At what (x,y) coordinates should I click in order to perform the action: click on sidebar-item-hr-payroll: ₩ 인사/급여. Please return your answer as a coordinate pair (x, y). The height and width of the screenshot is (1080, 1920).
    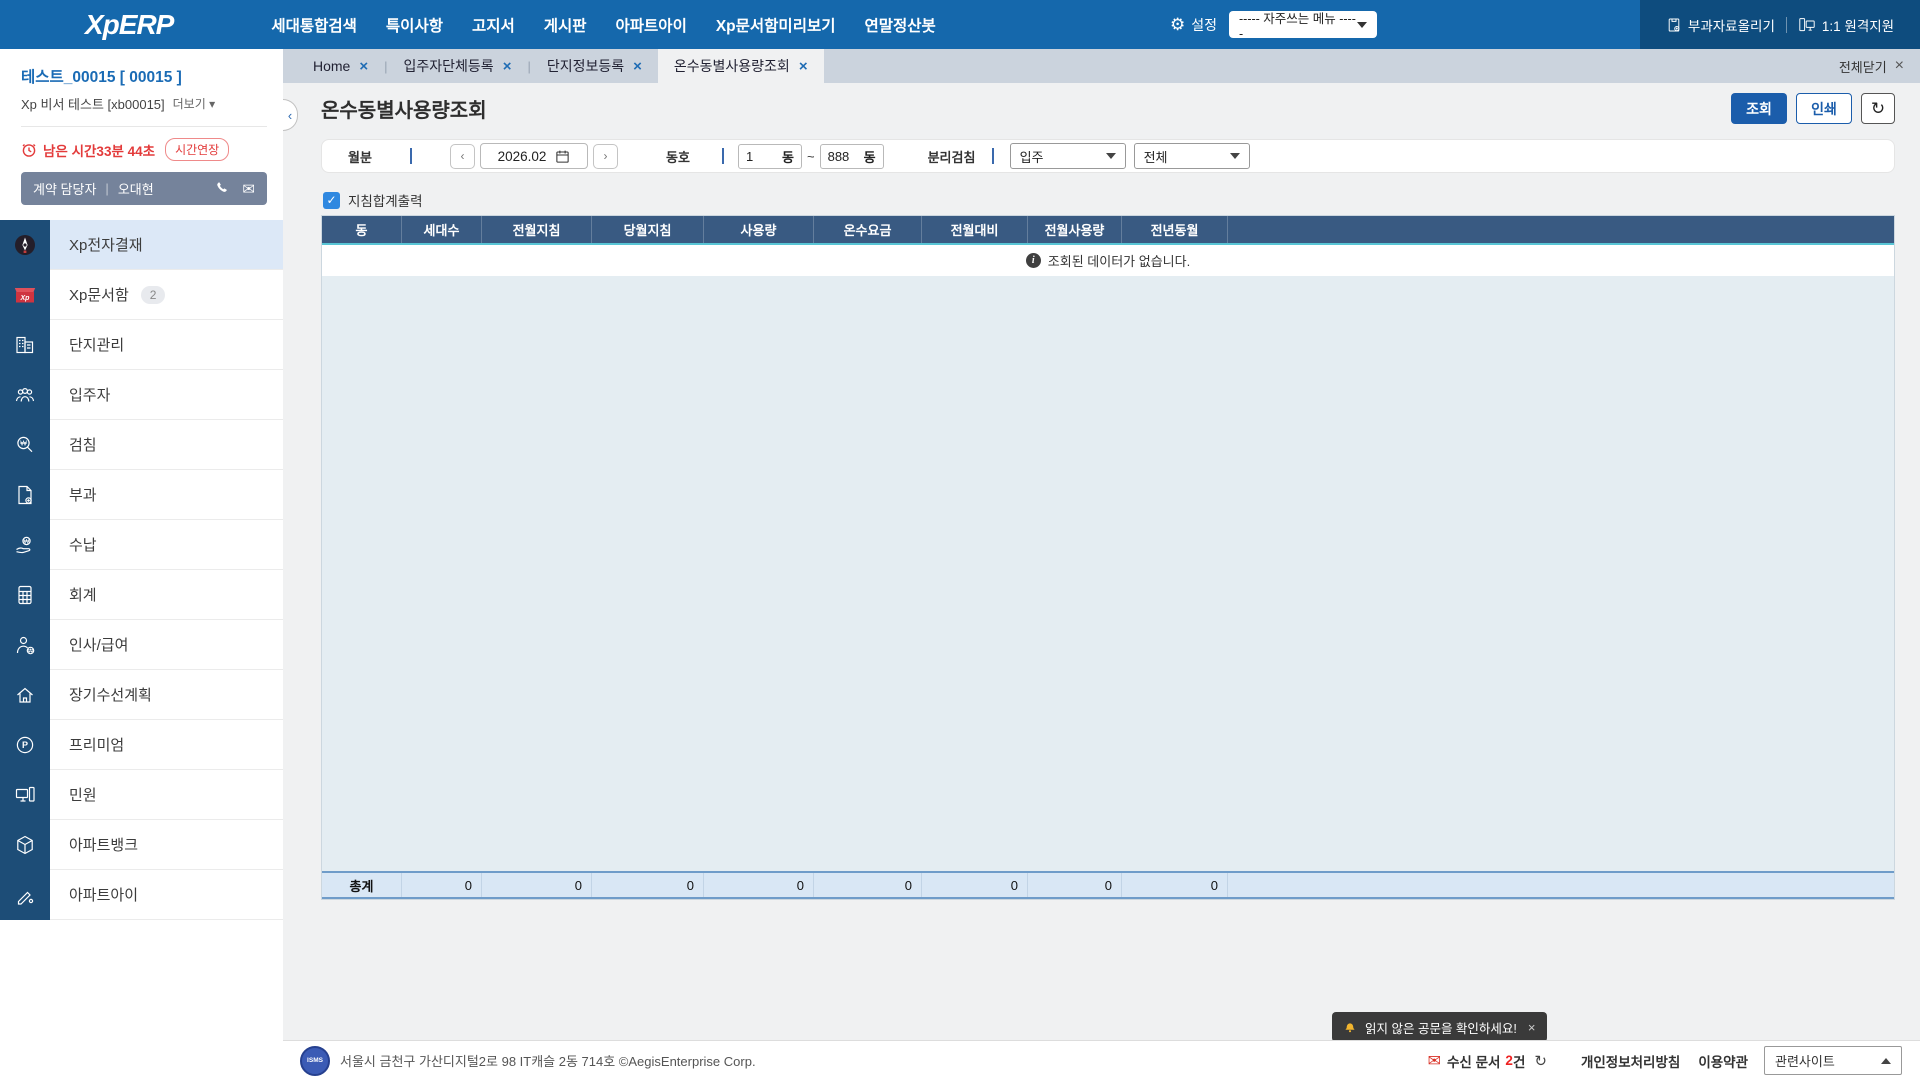
    Looking at the image, I should click on (141, 645).